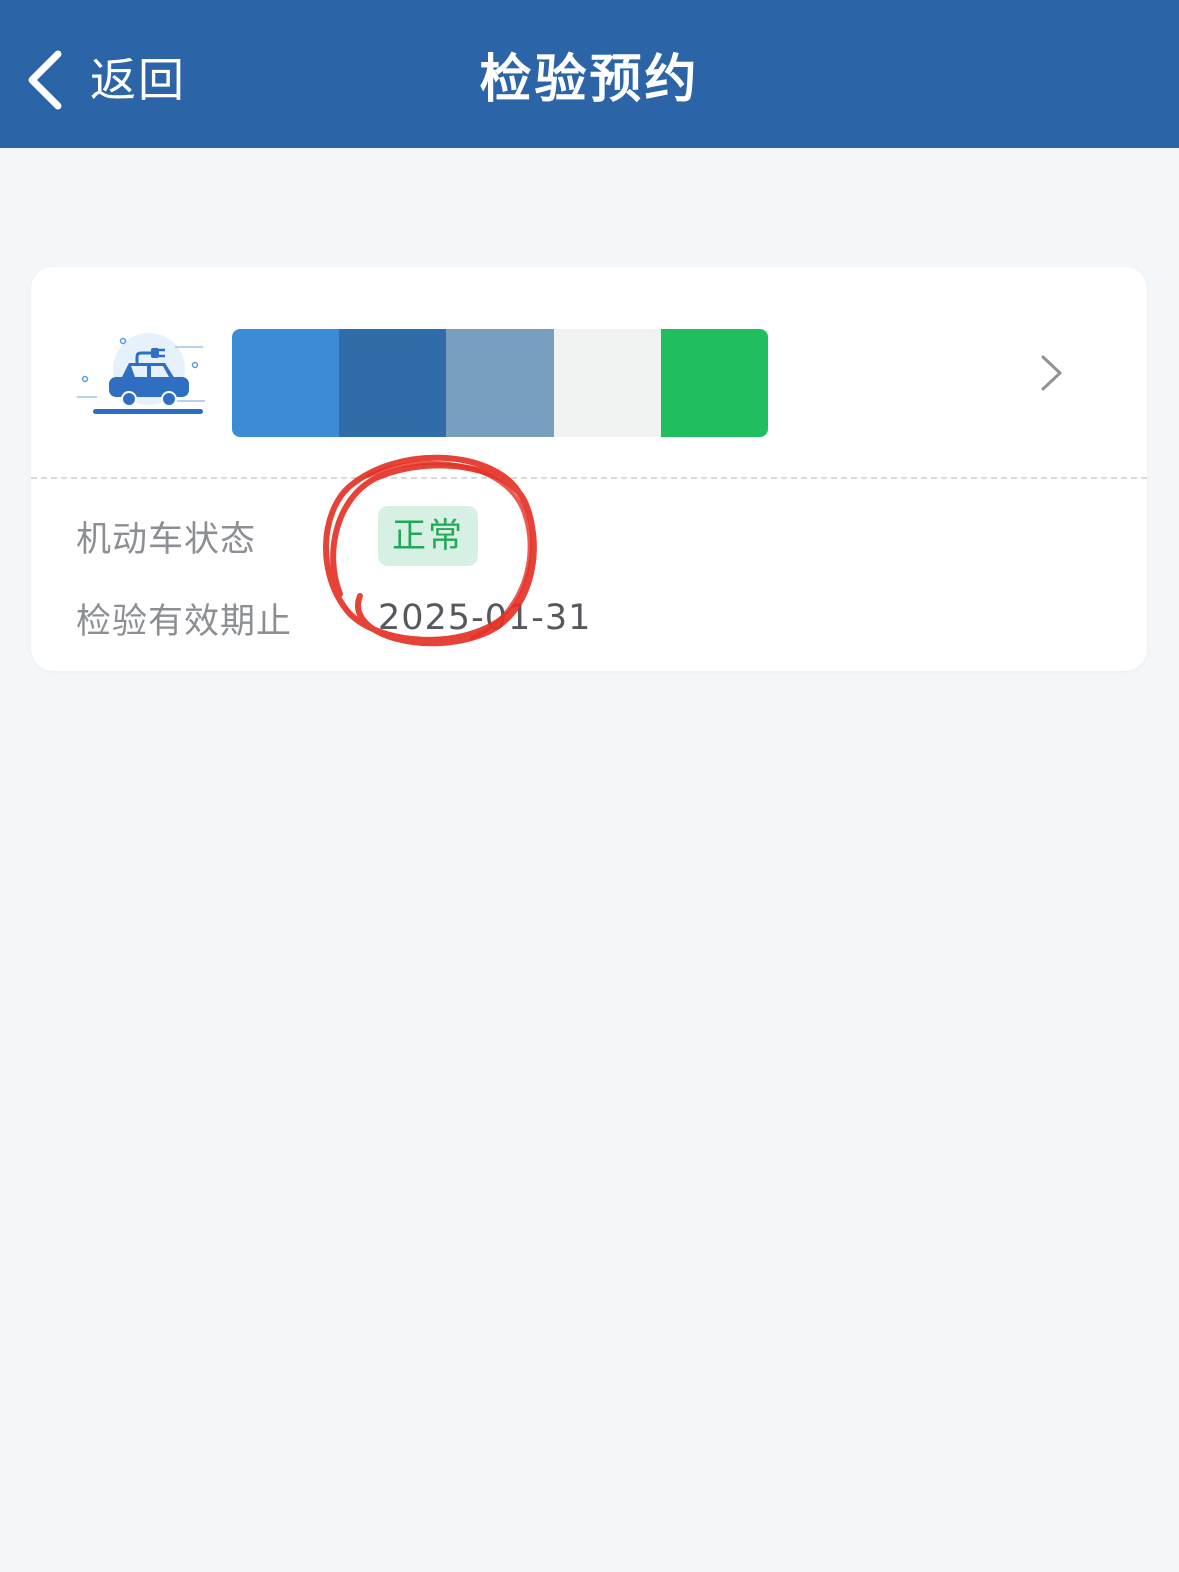  I want to click on vehicle-card-header, so click(589, 372).